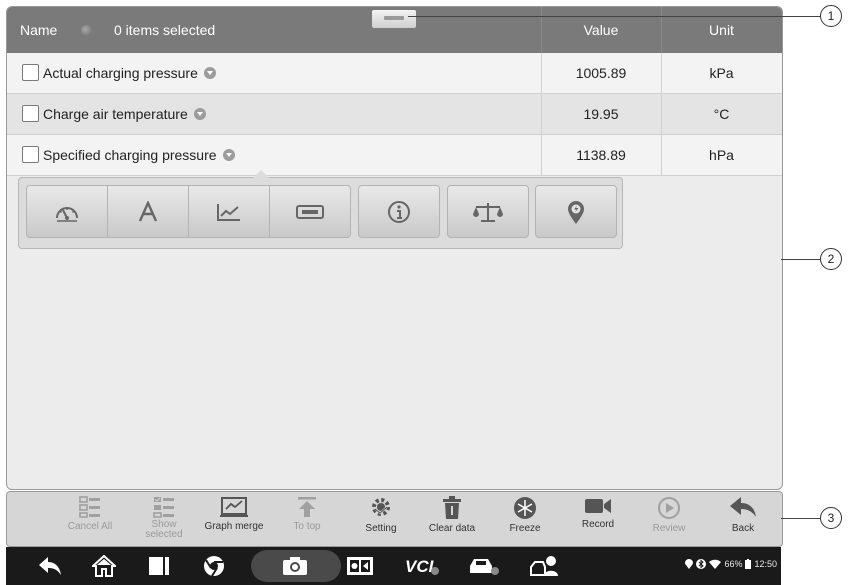 This screenshot has height=585, width=849. I want to click on graph-mode-button, so click(229, 211).